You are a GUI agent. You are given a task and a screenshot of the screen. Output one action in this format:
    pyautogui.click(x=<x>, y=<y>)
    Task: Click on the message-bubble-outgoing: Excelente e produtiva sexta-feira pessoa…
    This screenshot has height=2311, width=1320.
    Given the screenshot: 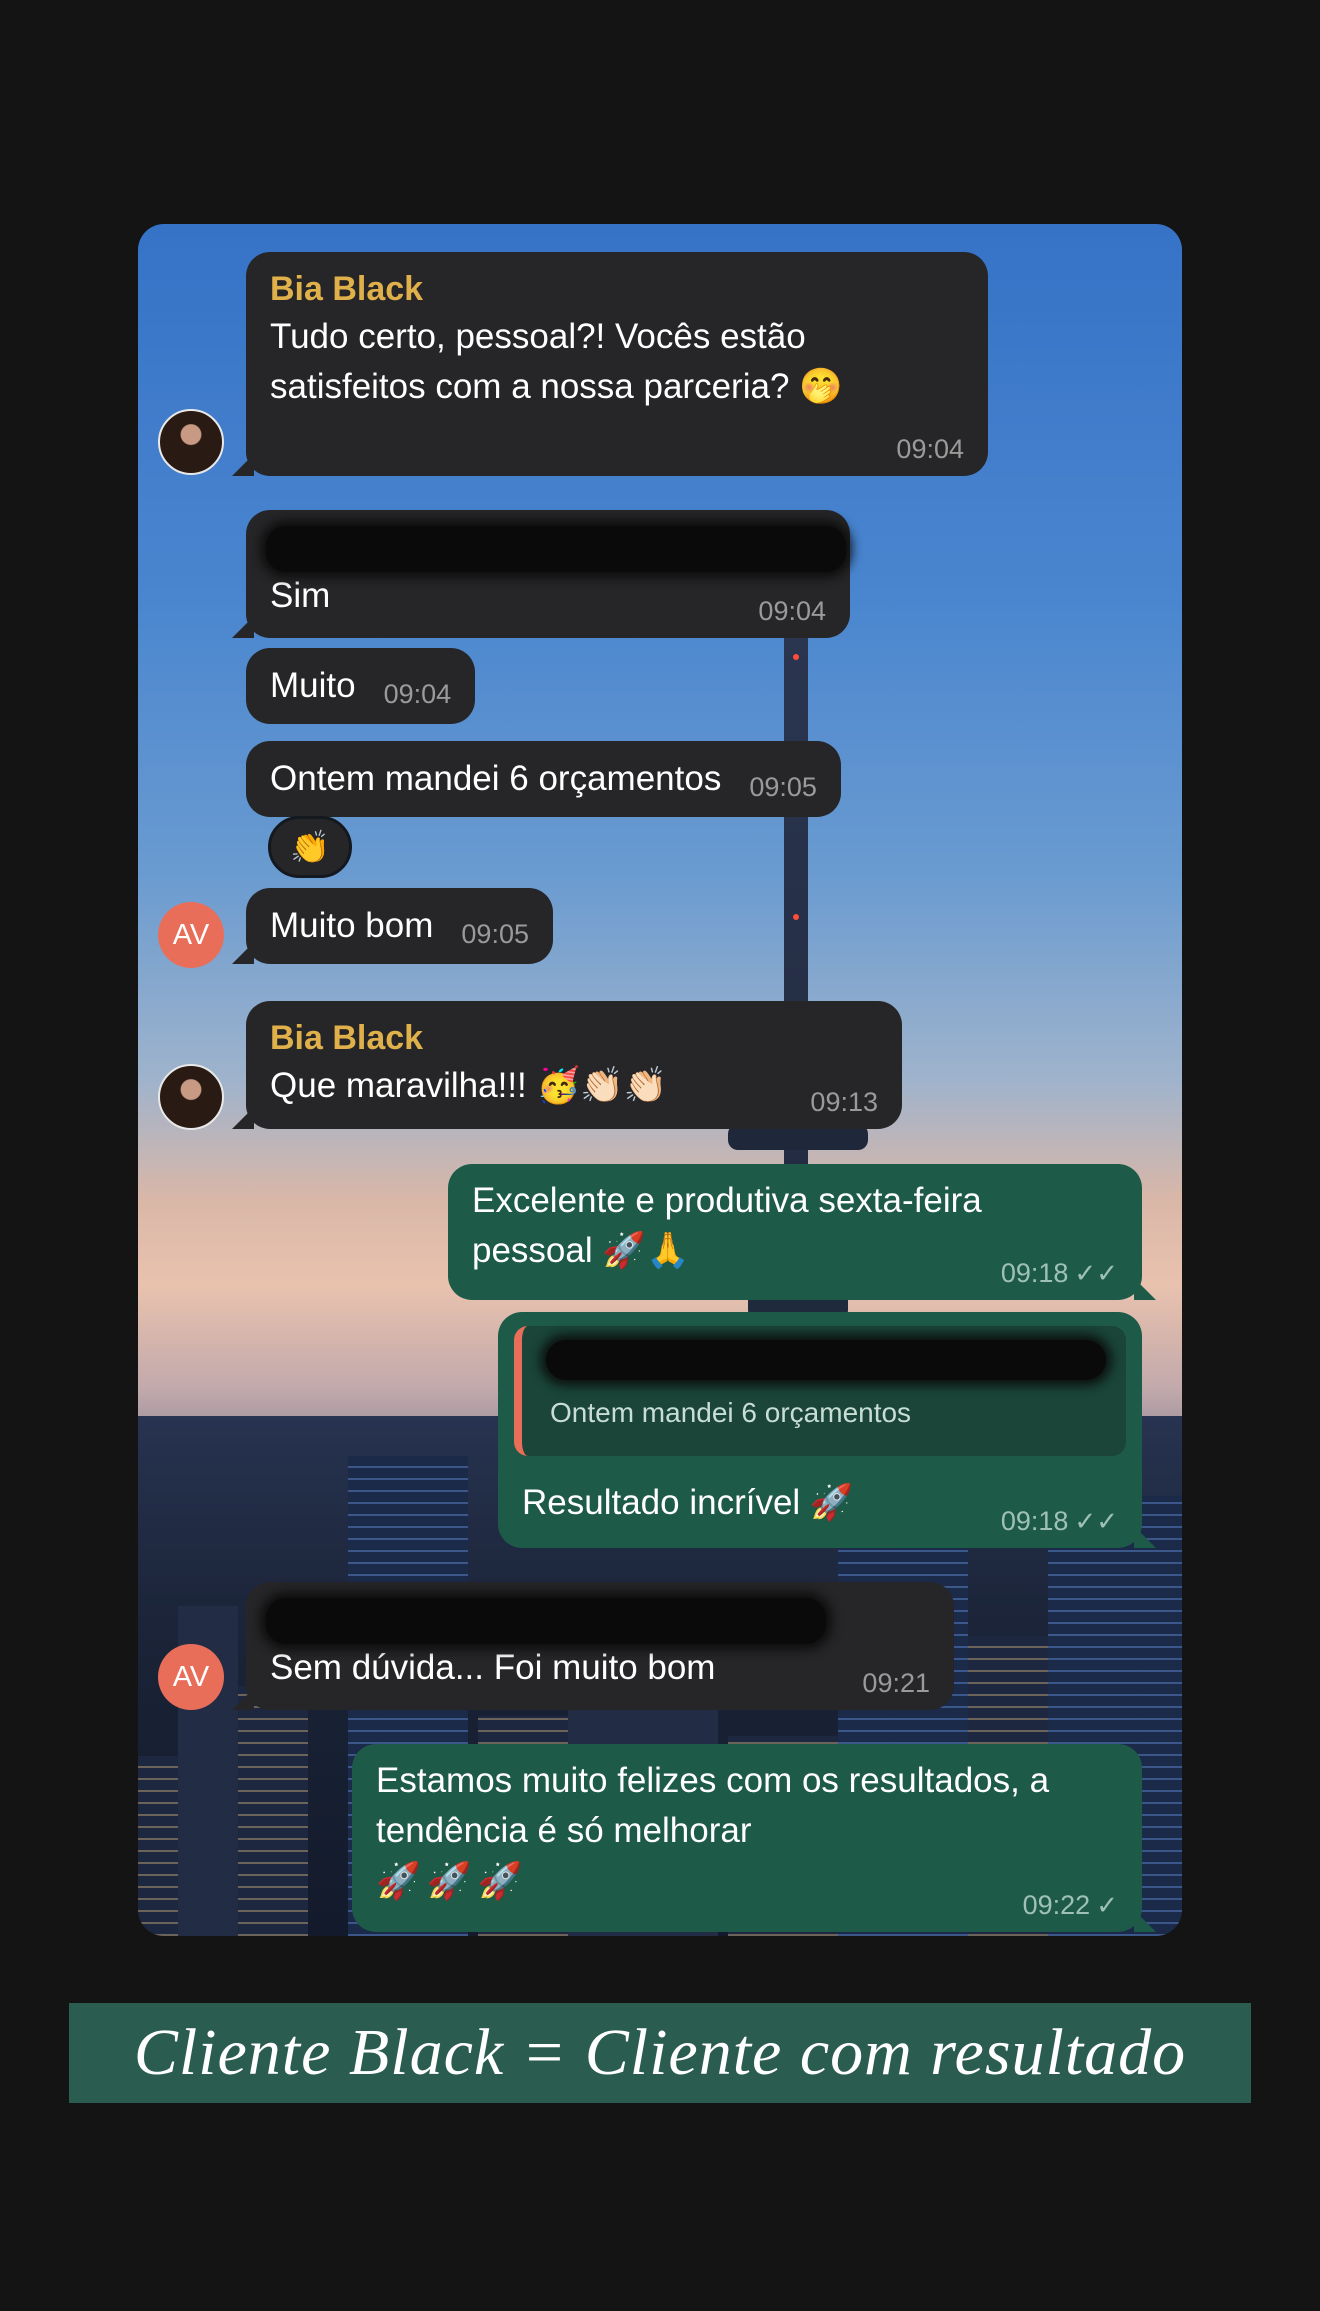 What is the action you would take?
    pyautogui.click(x=802, y=1232)
    